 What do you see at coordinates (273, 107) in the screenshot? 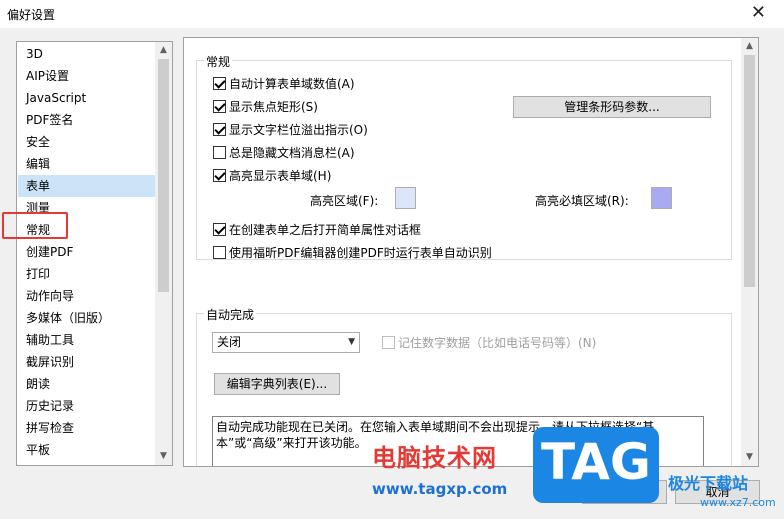
I see `focus-rect-label: 显示焦点矩形(S)` at bounding box center [273, 107].